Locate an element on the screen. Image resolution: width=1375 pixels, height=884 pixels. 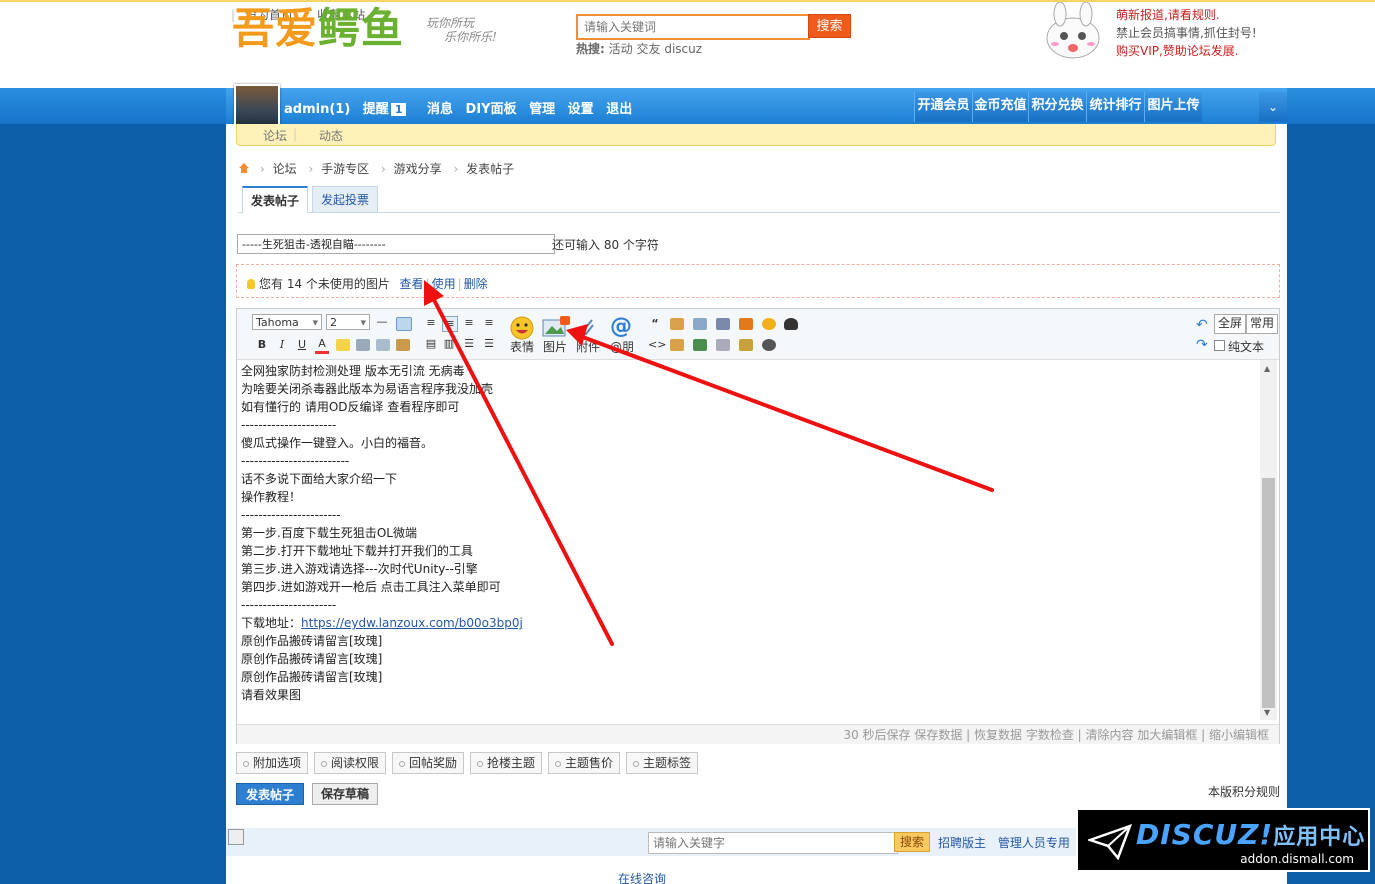
flash-icon is located at coordinates (746, 324).